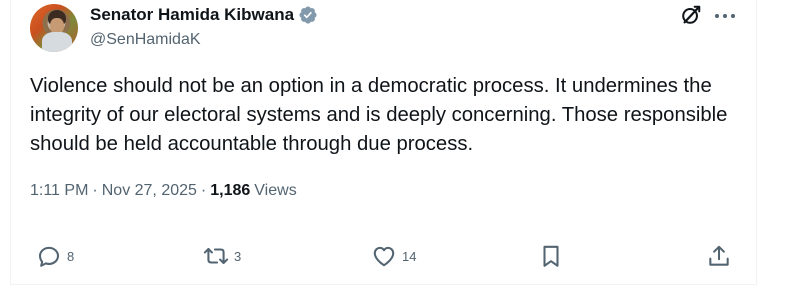 The height and width of the screenshot is (285, 787). I want to click on retweet-button: 3, so click(222, 256).